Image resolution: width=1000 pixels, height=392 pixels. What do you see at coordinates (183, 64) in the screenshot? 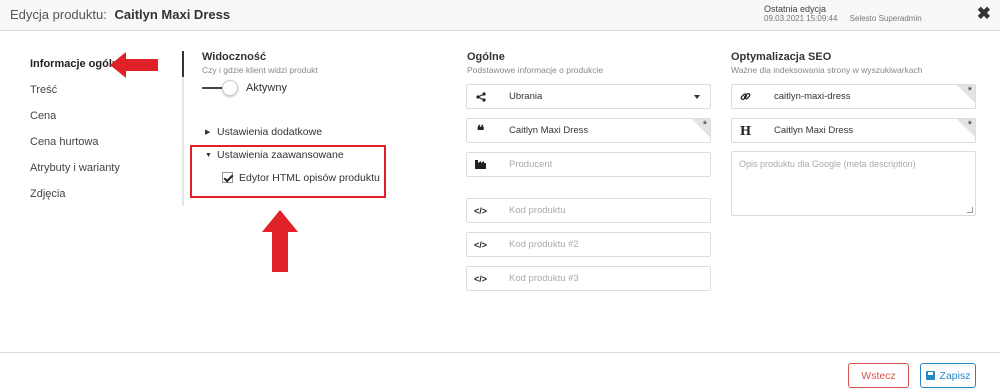
I see `active-indicator` at bounding box center [183, 64].